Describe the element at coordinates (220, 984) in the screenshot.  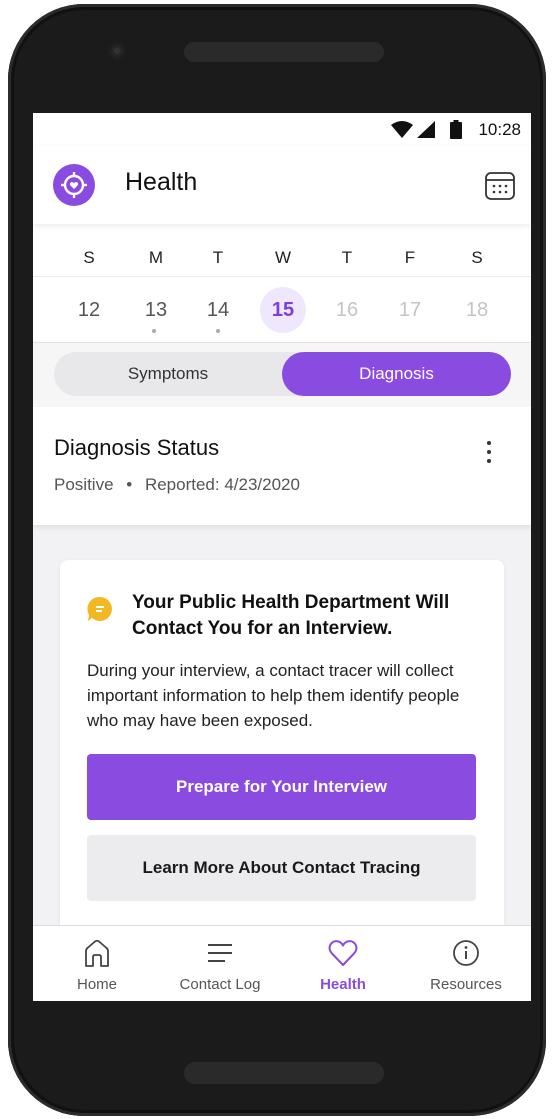
I see `tab-contact-log-label: Contact Log` at that location.